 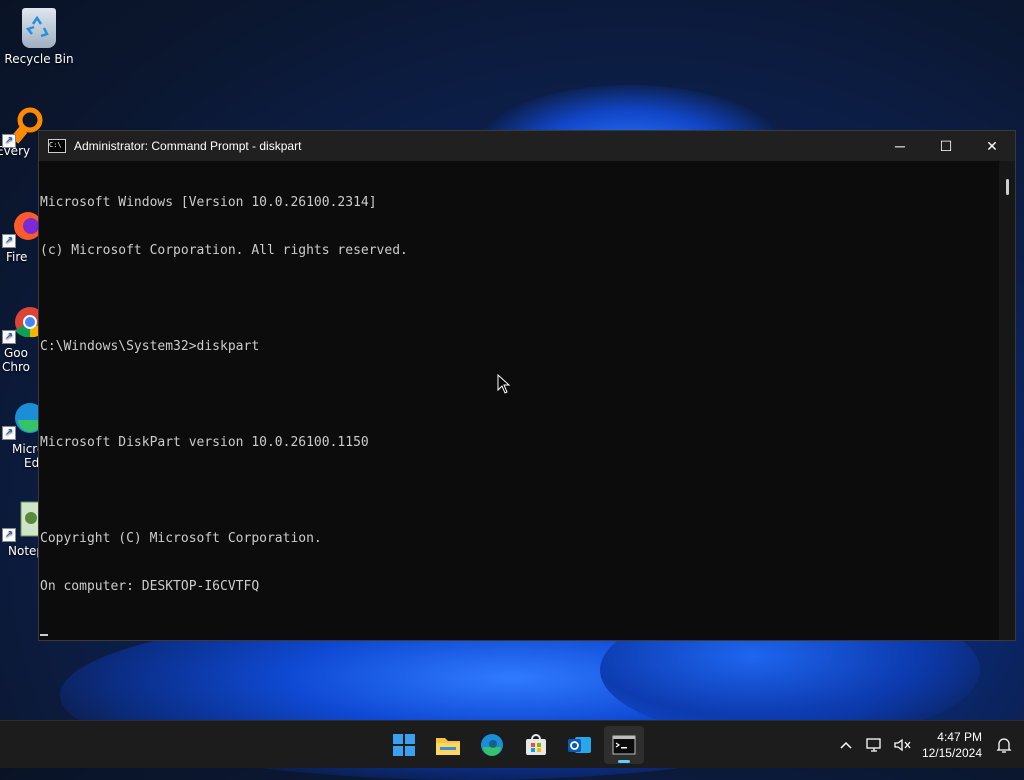 I want to click on clock-time: 4:47 PM, so click(x=959, y=736).